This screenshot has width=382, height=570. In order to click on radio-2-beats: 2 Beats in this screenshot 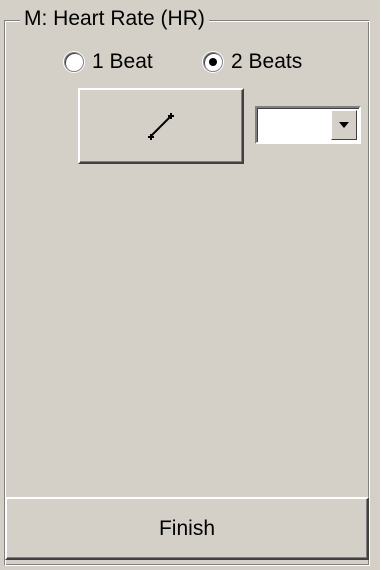, I will do `click(252, 62)`.